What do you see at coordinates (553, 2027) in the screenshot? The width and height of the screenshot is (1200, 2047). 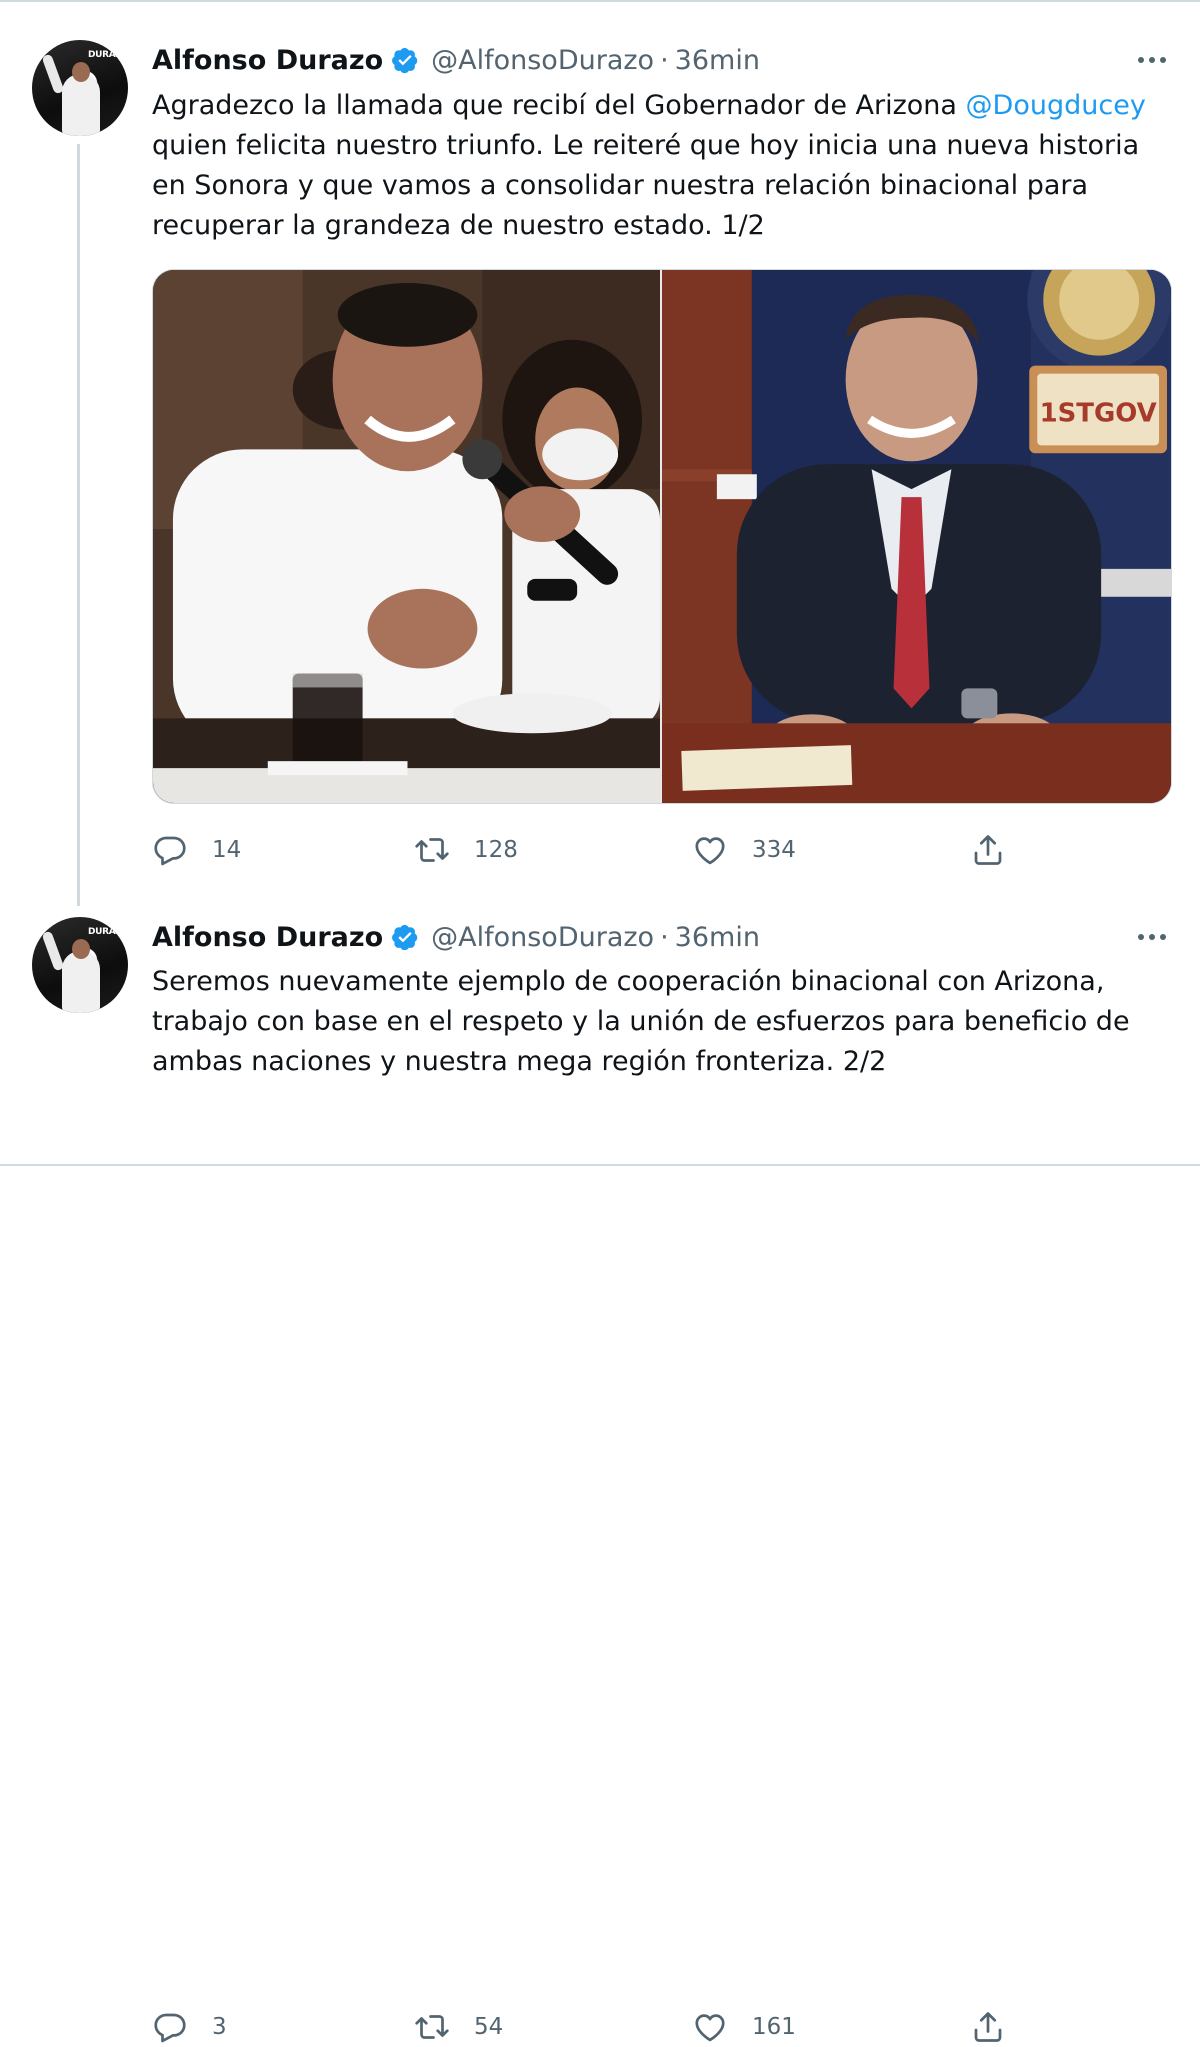 I see `retweet-button: 54` at bounding box center [553, 2027].